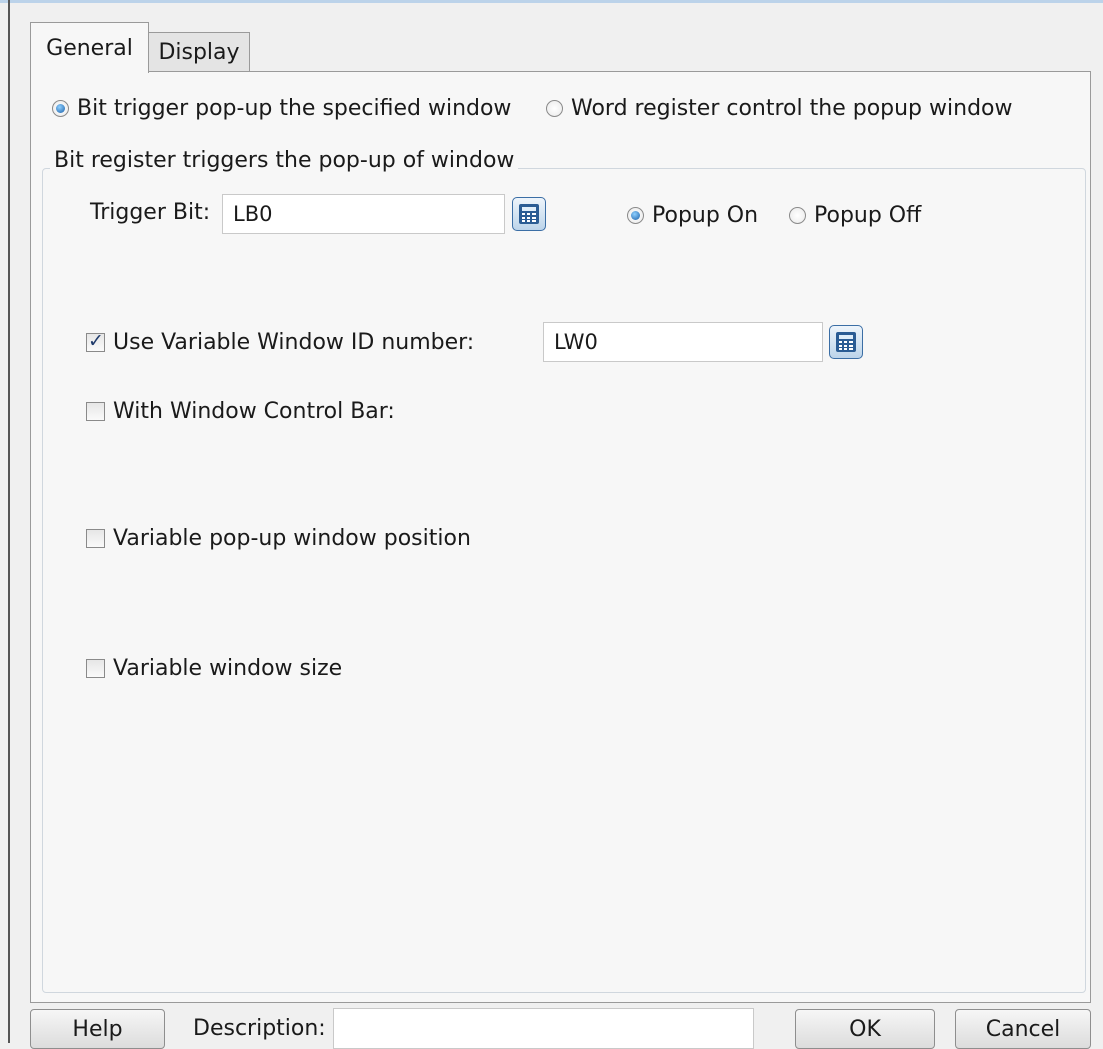 The height and width of the screenshot is (1049, 1103). I want to click on help-button-label: Help, so click(97, 1029).